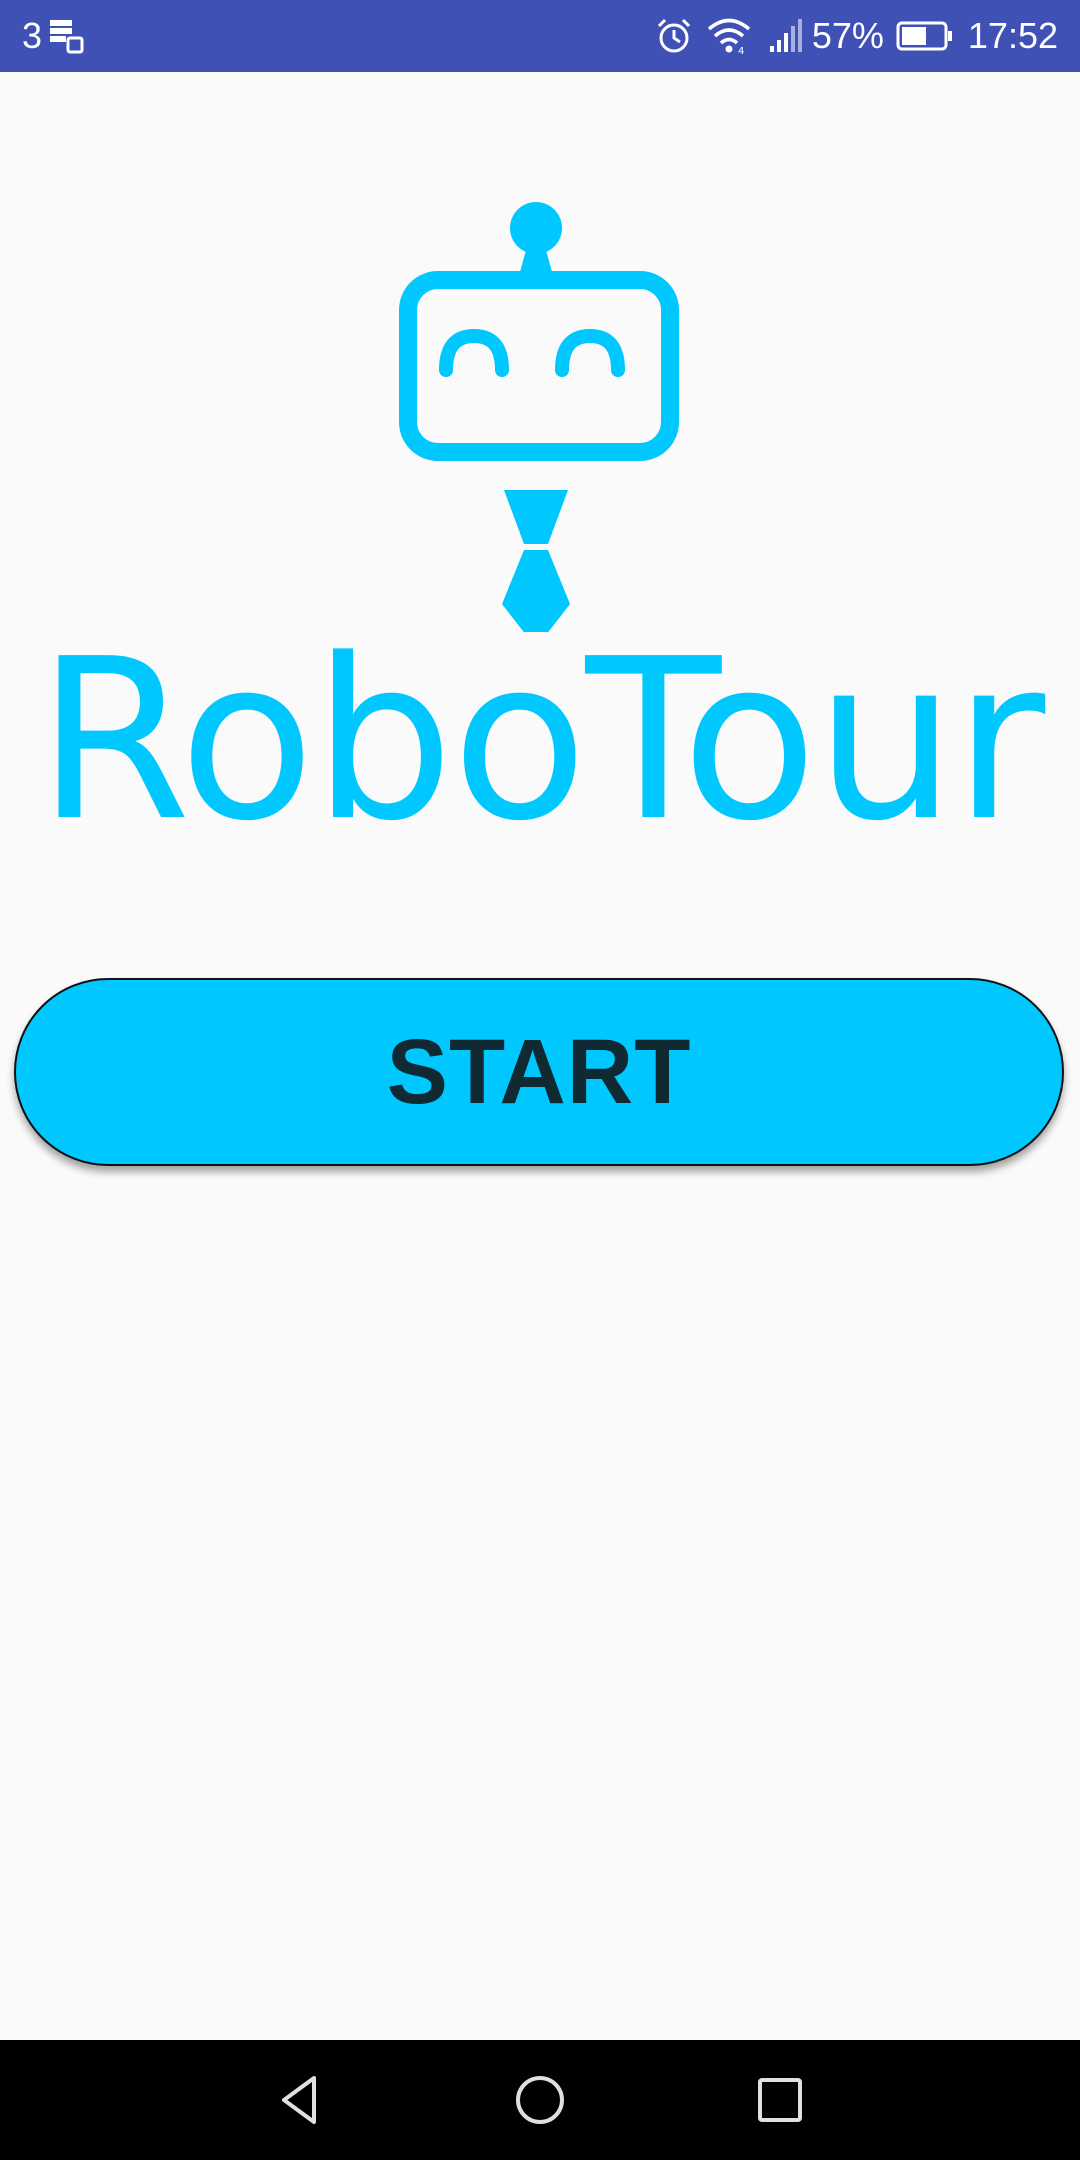 This screenshot has width=1080, height=2160. I want to click on back-button, so click(300, 2100).